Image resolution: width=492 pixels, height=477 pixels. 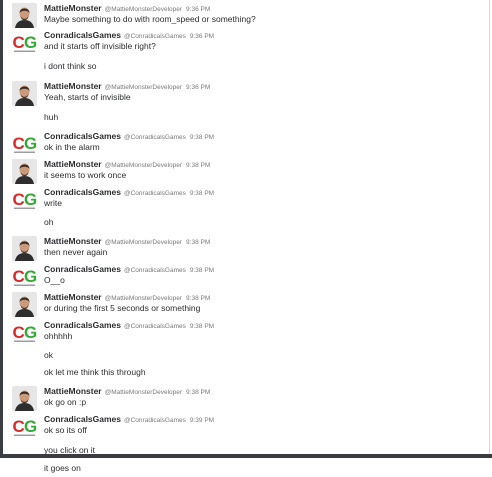 I want to click on message-text: huh, so click(x=51, y=117).